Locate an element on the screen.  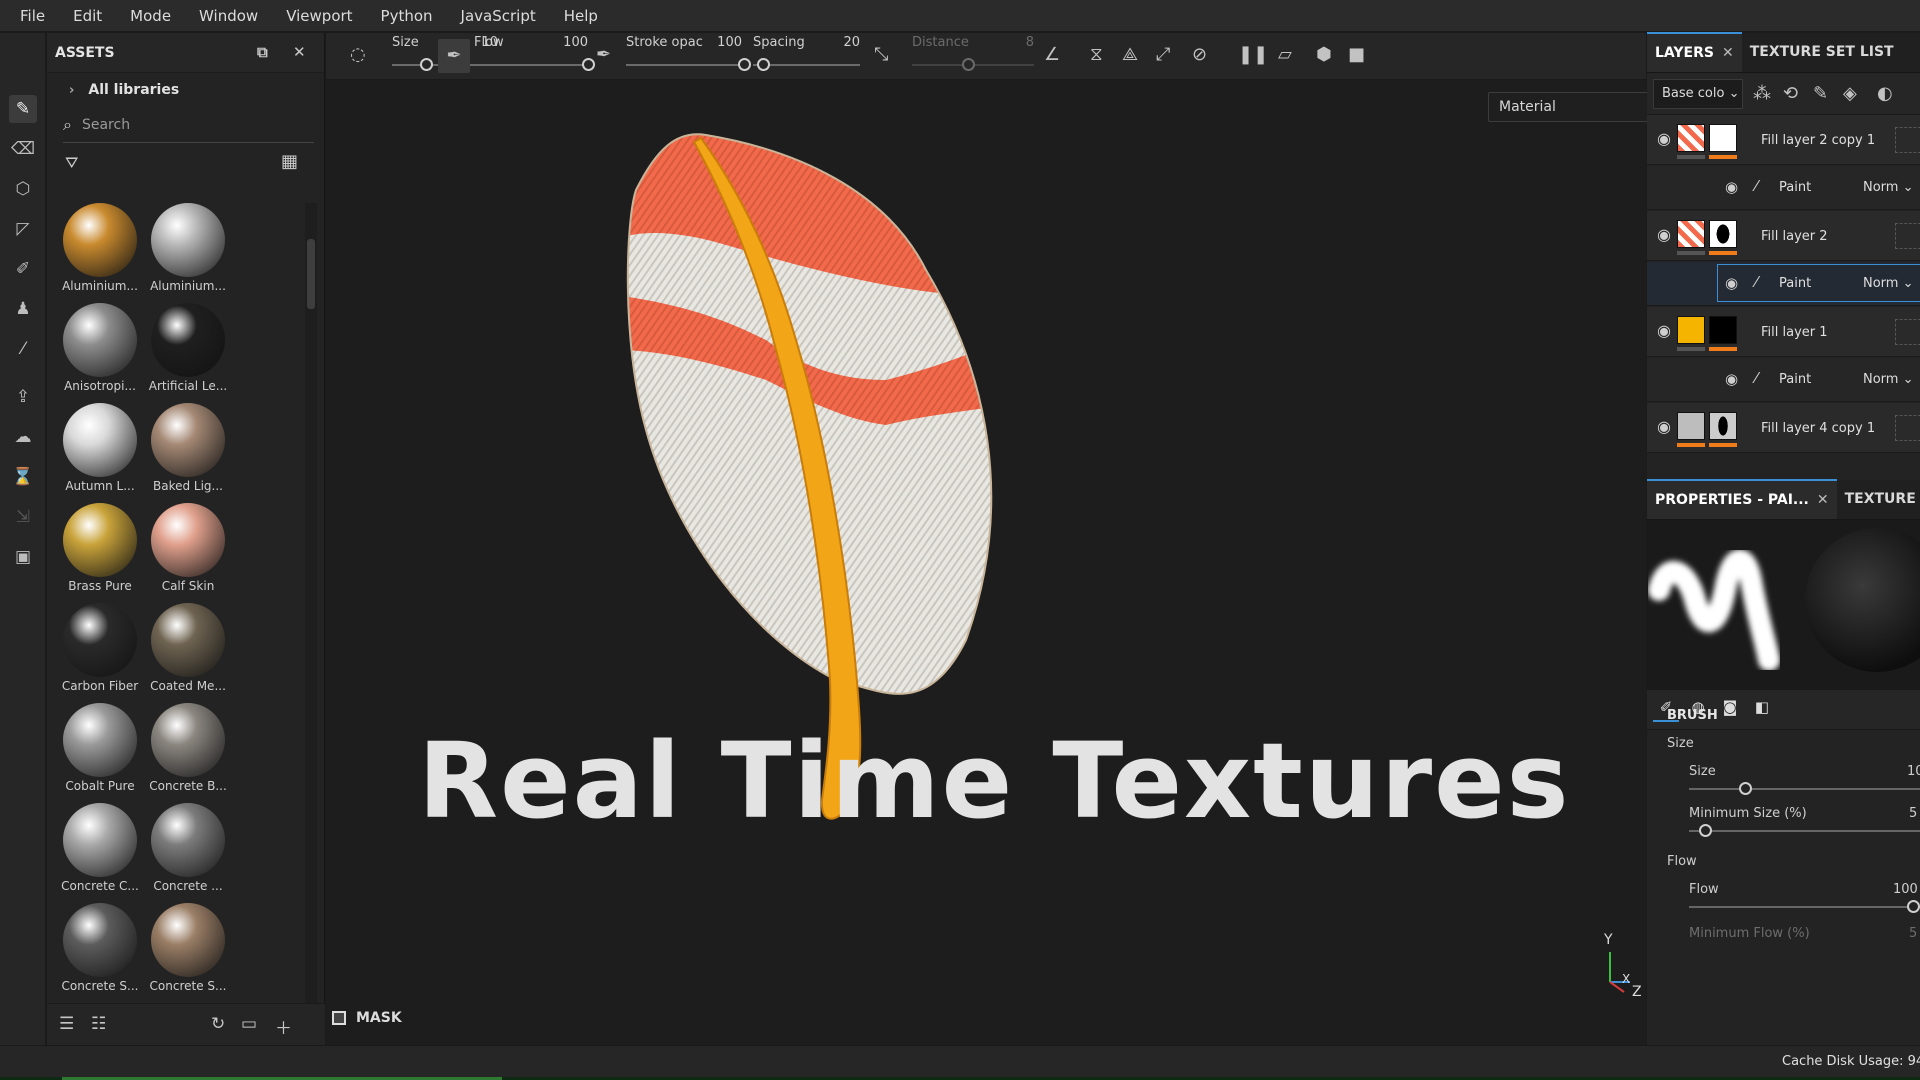
bake-icon: ☁ is located at coordinates (23, 437).